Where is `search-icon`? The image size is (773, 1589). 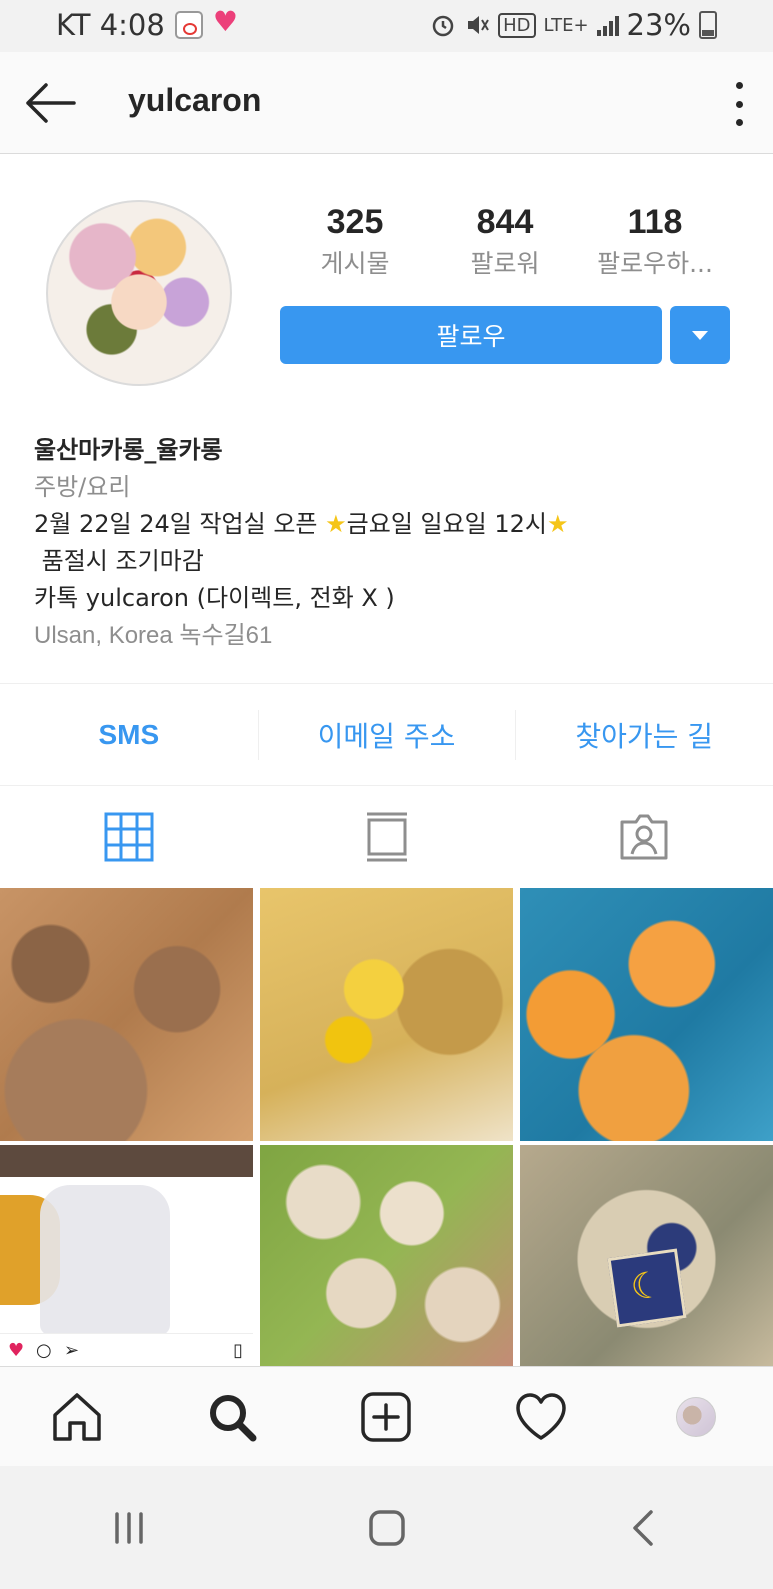 search-icon is located at coordinates (233, 1417).